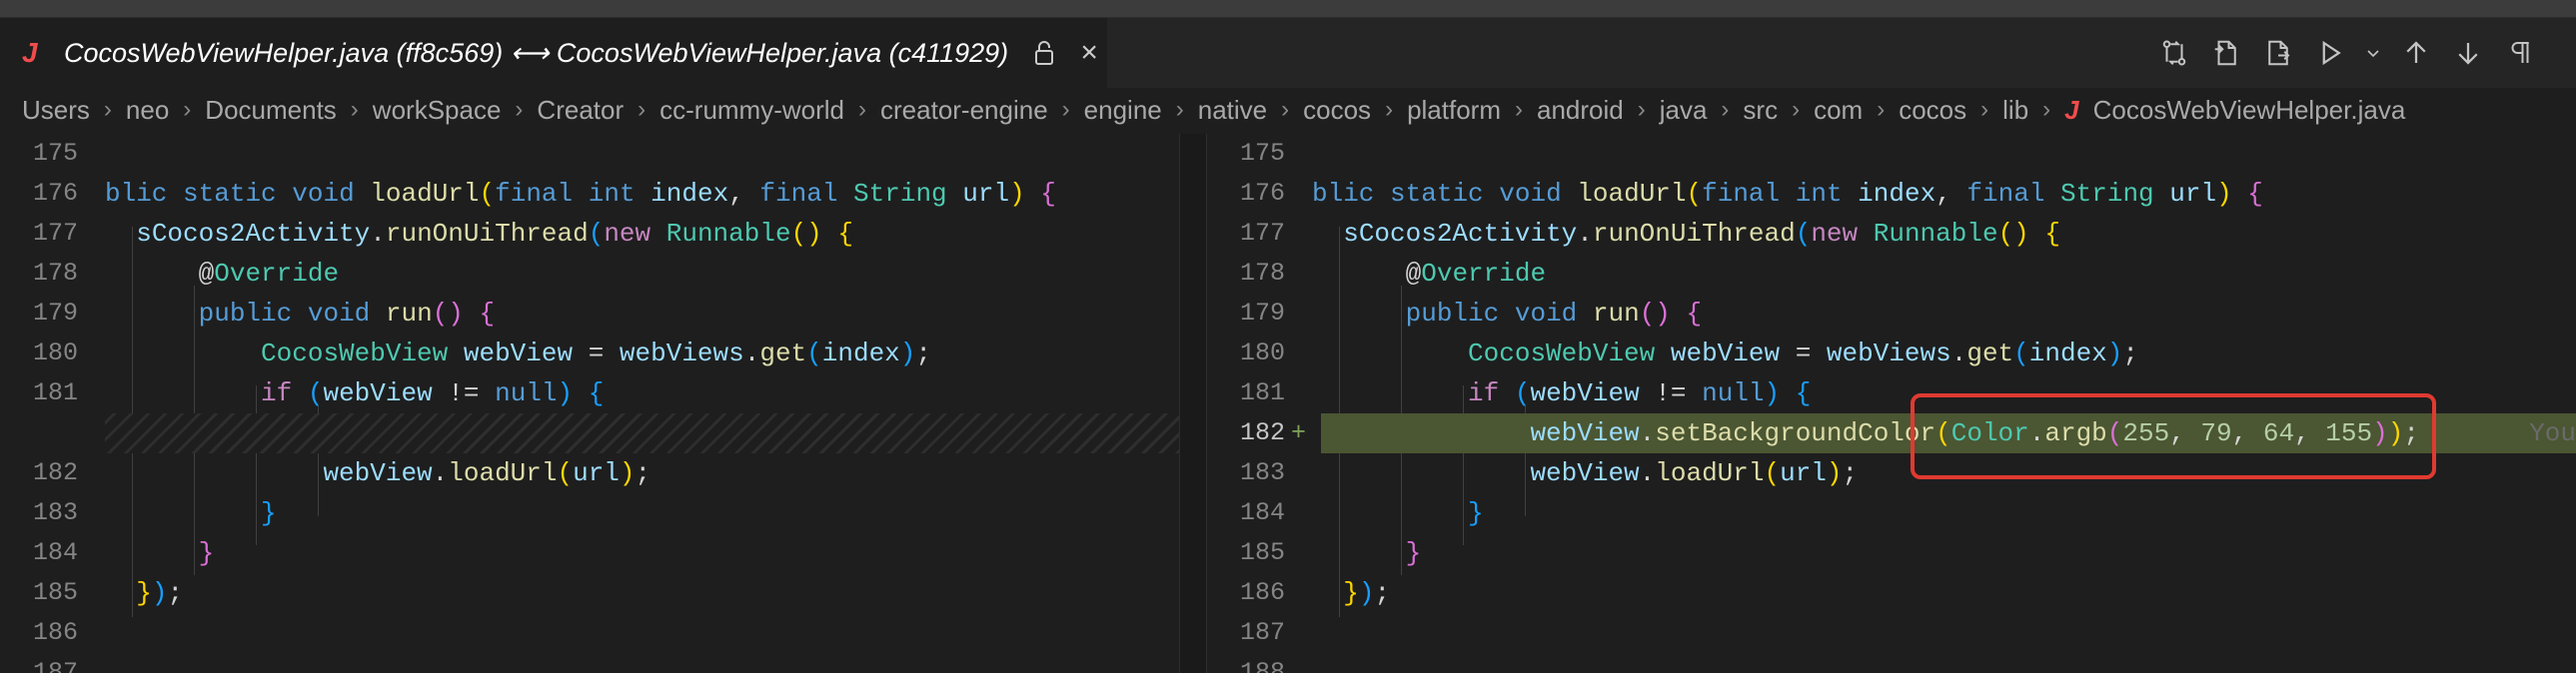  Describe the element at coordinates (2226, 53) in the screenshot. I see `open-file-icon` at that location.